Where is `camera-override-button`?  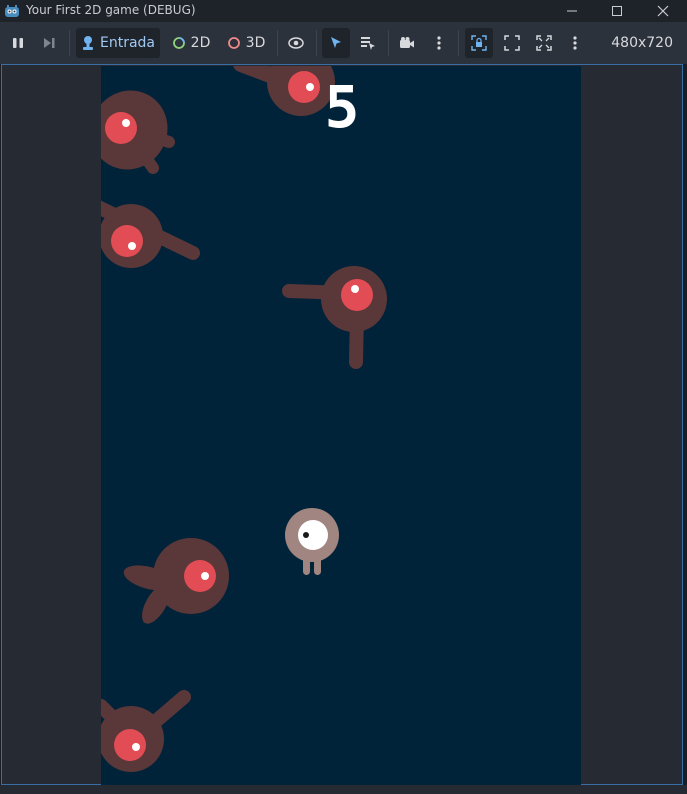 camera-override-button is located at coordinates (407, 43).